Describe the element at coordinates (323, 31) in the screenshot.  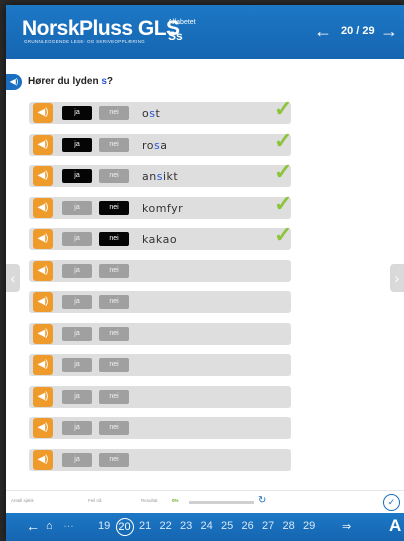
I see `arrow-left-icon: ←` at that location.